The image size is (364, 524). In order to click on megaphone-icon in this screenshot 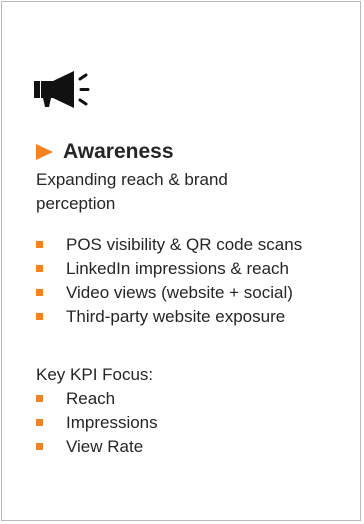, I will do `click(62, 89)`.